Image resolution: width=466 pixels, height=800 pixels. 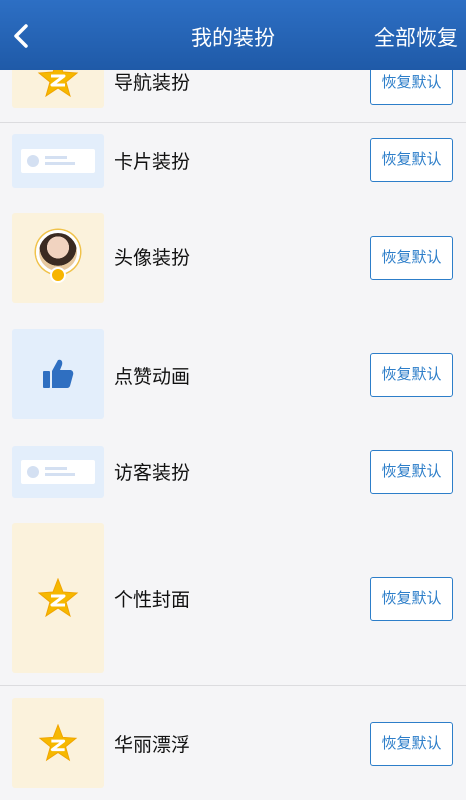 I want to click on item-label: 华丽漂浮, so click(x=152, y=745).